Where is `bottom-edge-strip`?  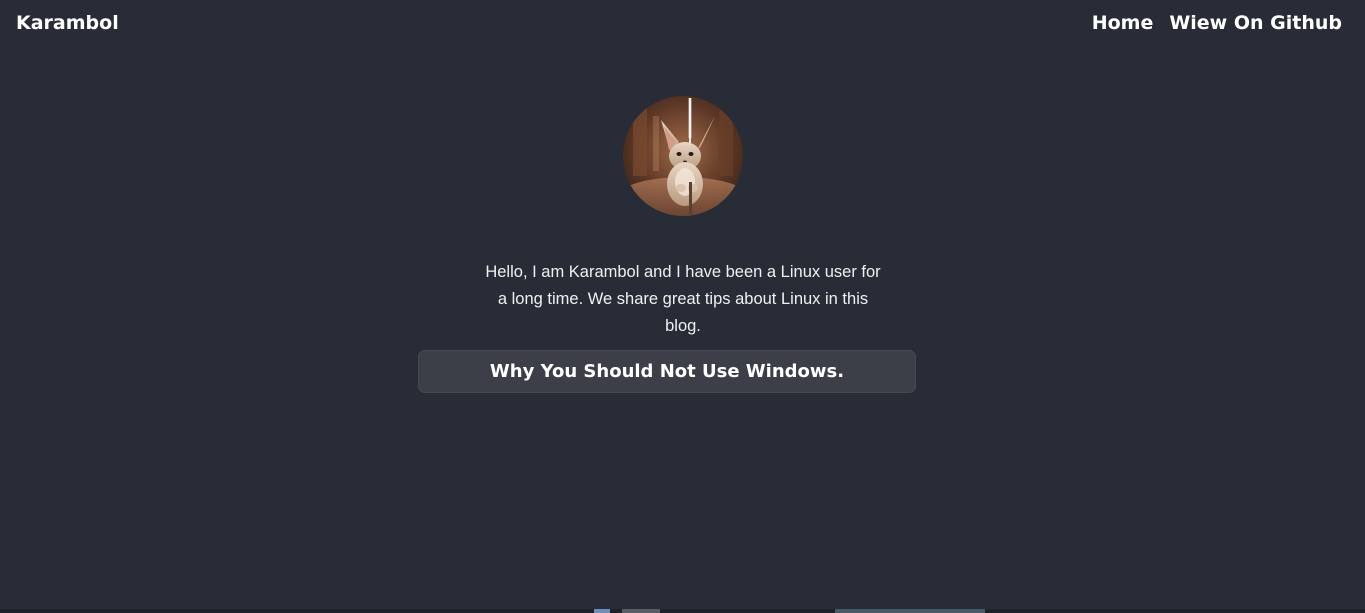
bottom-edge-strip is located at coordinates (682, 611).